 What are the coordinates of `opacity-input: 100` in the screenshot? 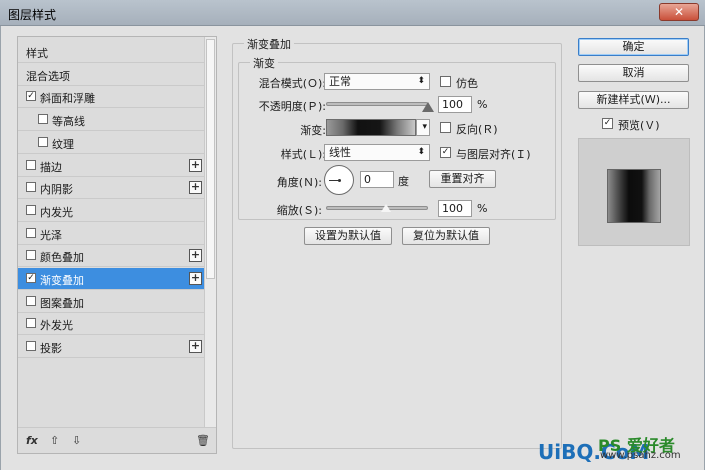 It's located at (455, 104).